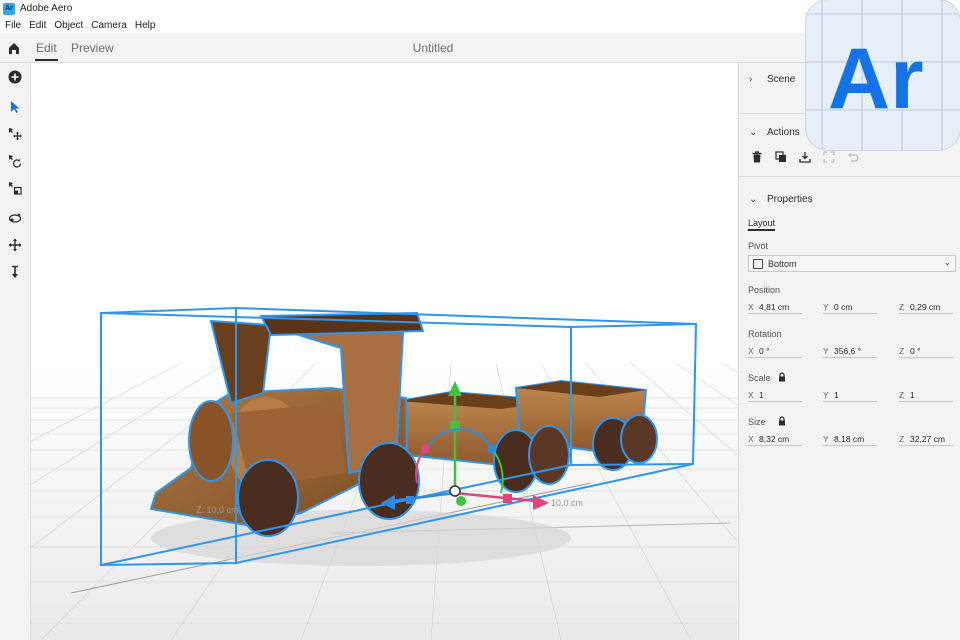 This screenshot has width=960, height=640. I want to click on dolly-icon, so click(15, 271).